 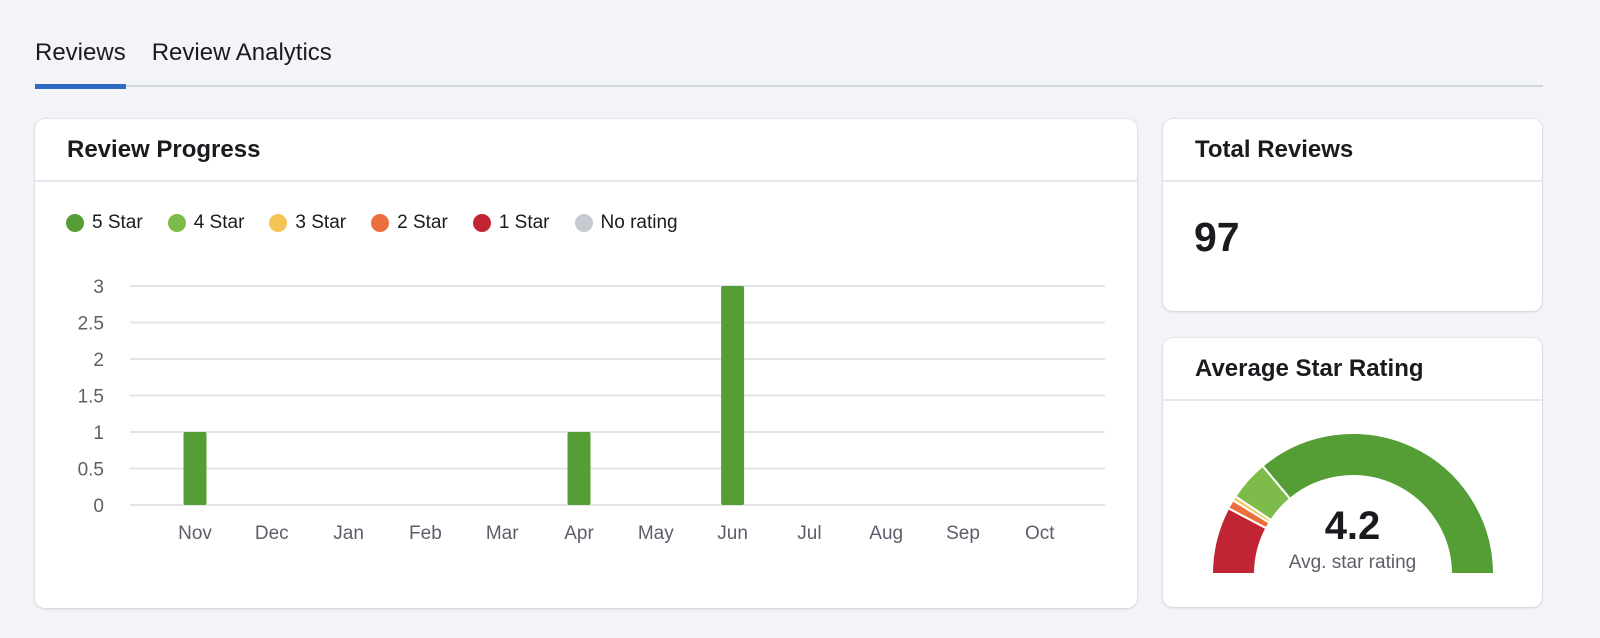 What do you see at coordinates (886, 533) in the screenshot?
I see `x-tick-label: Aug` at bounding box center [886, 533].